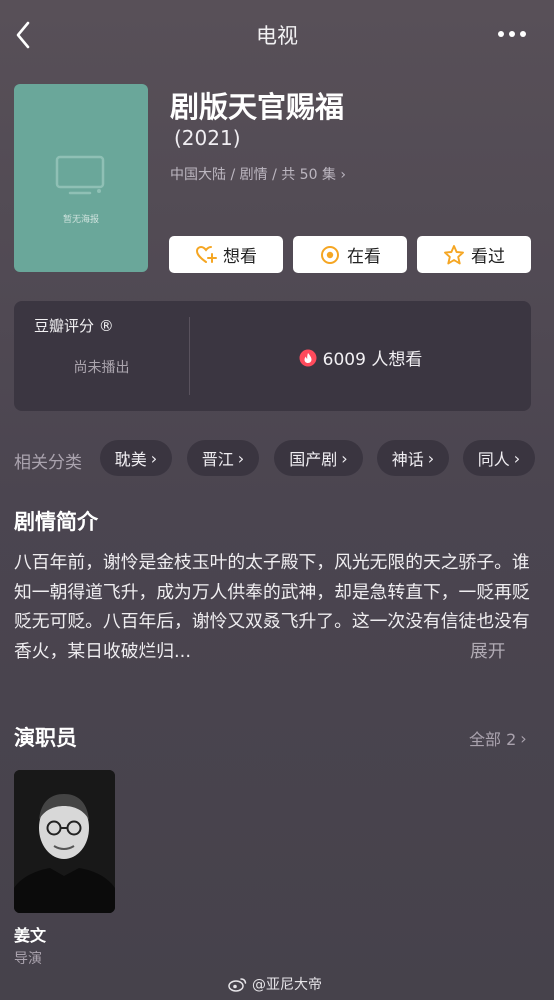 Image resolution: width=554 pixels, height=1000 pixels. Describe the element at coordinates (130, 459) in the screenshot. I see `category-chip-label: 耽美` at that location.